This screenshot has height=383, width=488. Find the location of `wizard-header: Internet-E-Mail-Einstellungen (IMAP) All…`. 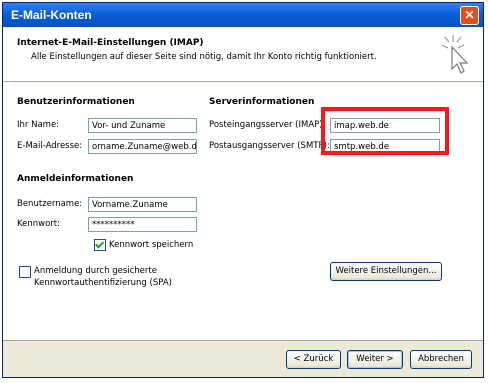

wizard-header: Internet-E-Mail-Einstellungen (IMAP) All… is located at coordinates (243, 54).